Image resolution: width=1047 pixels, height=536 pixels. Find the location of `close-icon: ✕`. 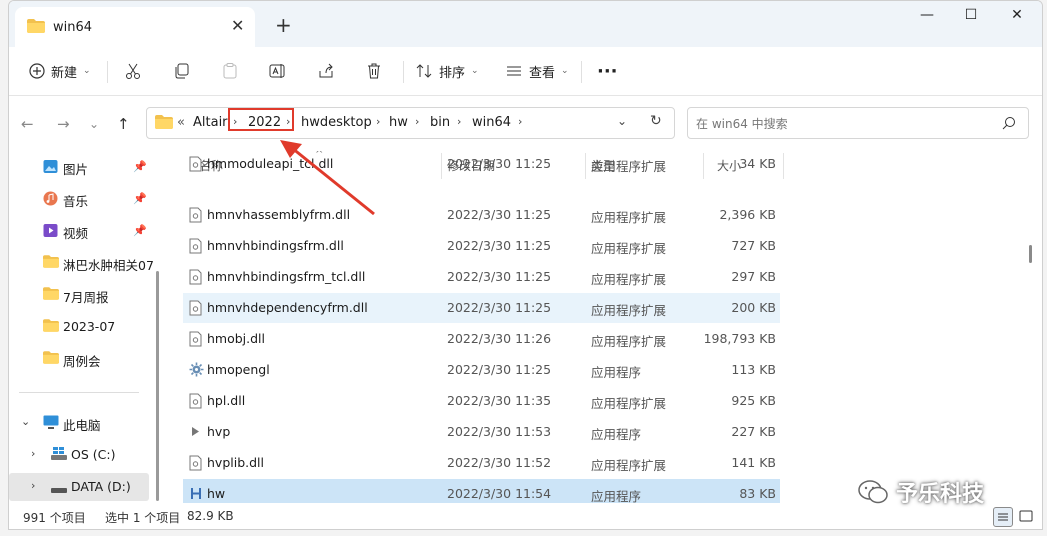

close-icon: ✕ is located at coordinates (1017, 18).